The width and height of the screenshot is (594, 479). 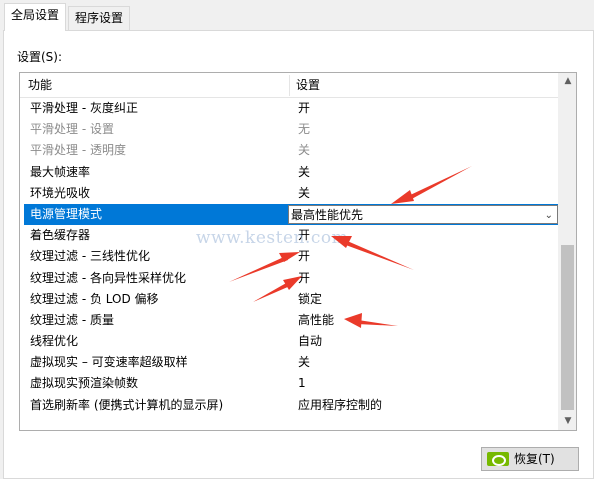 What do you see at coordinates (310, 341) in the screenshot?
I see `row-setting: 自动` at bounding box center [310, 341].